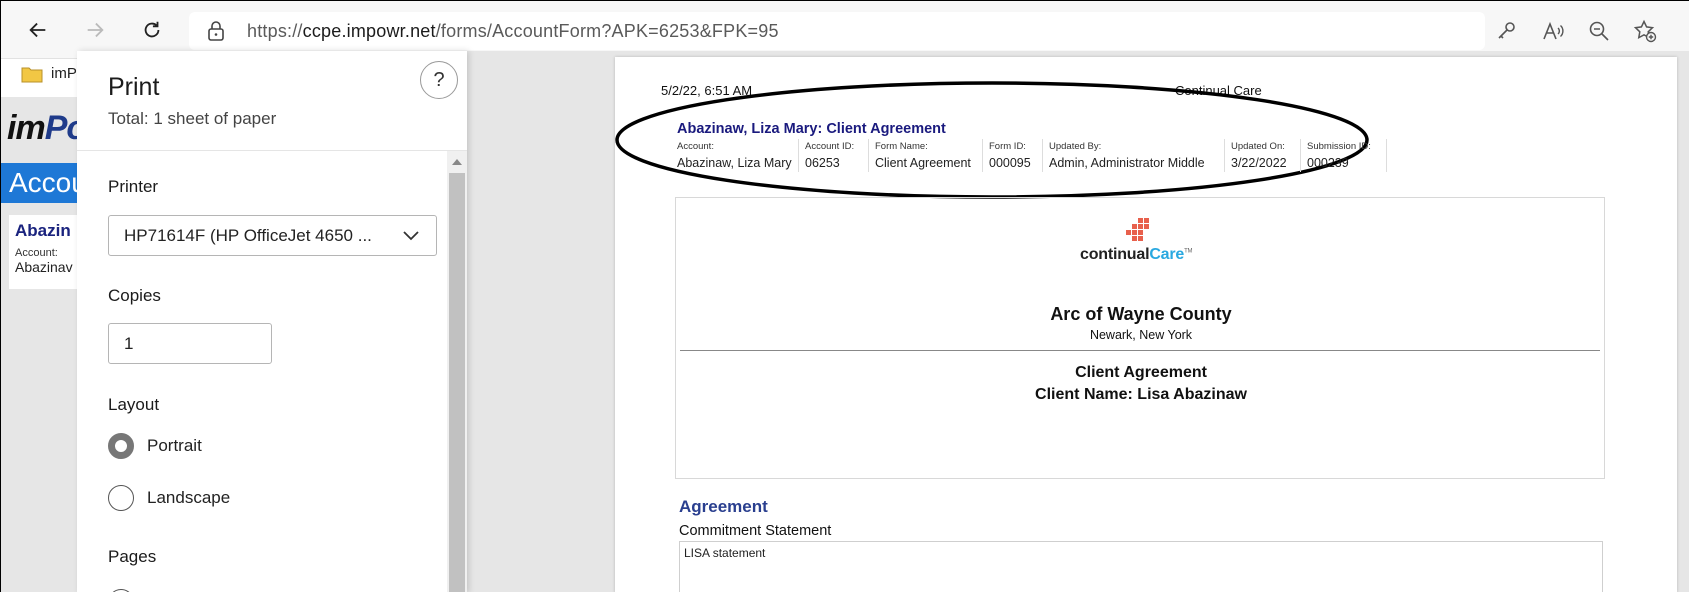 The image size is (1689, 592). Describe the element at coordinates (121, 498) in the screenshot. I see `landscape-radio` at that location.